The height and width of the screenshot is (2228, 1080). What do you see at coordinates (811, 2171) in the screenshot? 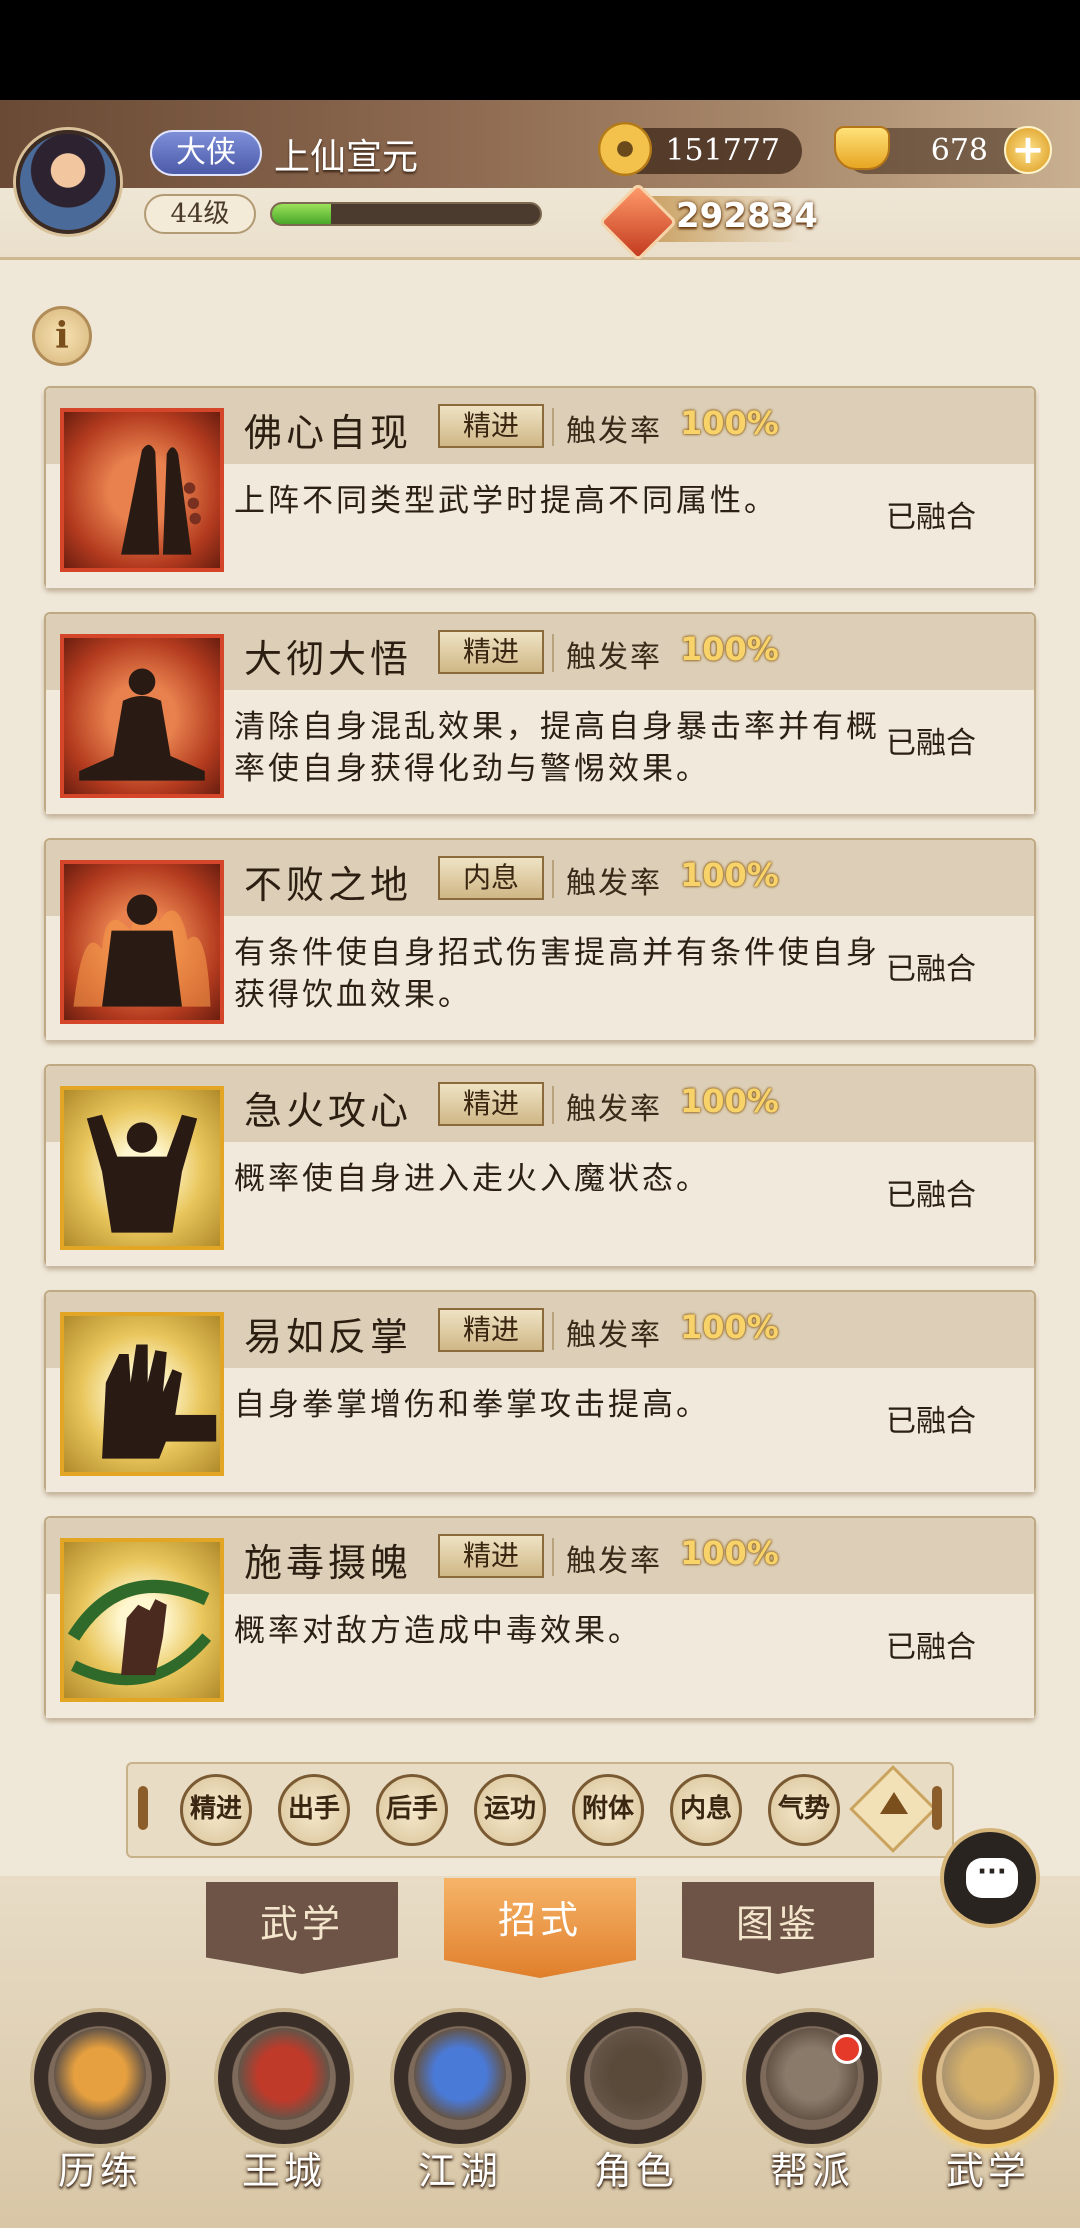
I see `nav-label: 帮派` at bounding box center [811, 2171].